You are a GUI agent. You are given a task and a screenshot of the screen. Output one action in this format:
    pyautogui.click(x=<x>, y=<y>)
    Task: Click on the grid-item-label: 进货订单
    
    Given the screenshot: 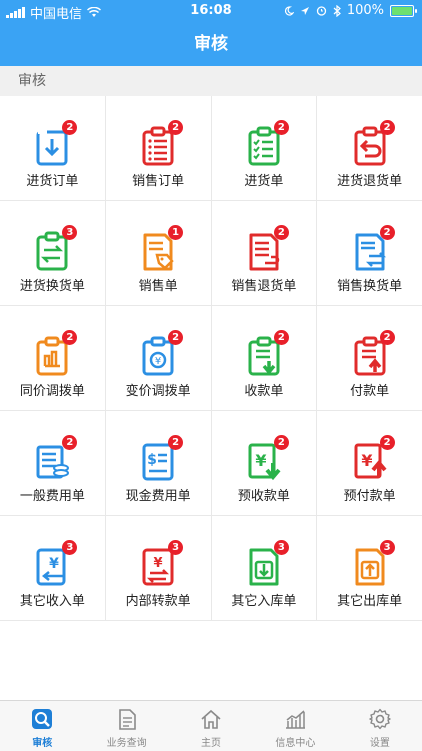 What is the action you would take?
    pyautogui.click(x=52, y=181)
    